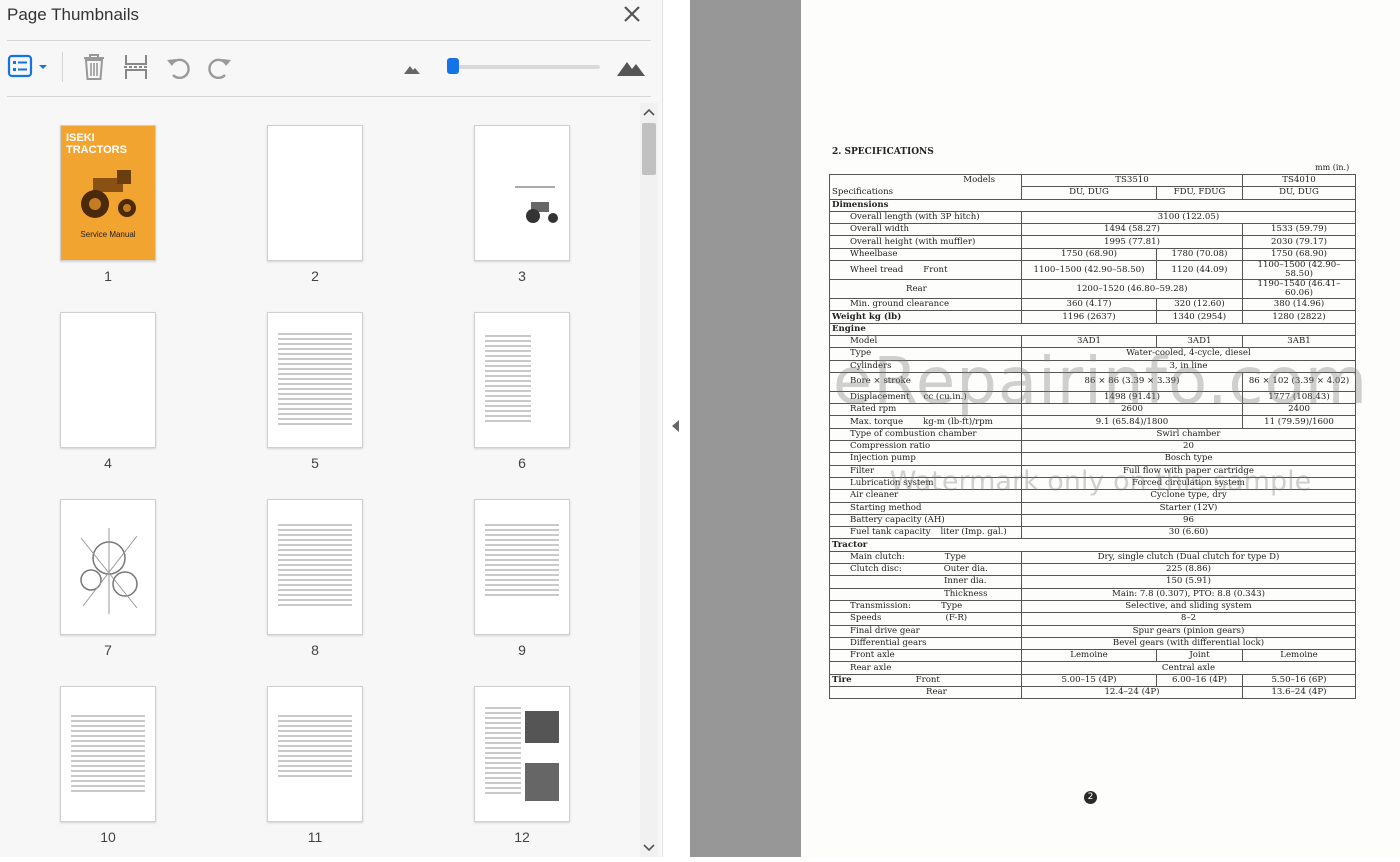 This screenshot has height=862, width=1400. What do you see at coordinates (1299, 397) in the screenshot?
I see `table-cell: 1777 (108.43)` at bounding box center [1299, 397].